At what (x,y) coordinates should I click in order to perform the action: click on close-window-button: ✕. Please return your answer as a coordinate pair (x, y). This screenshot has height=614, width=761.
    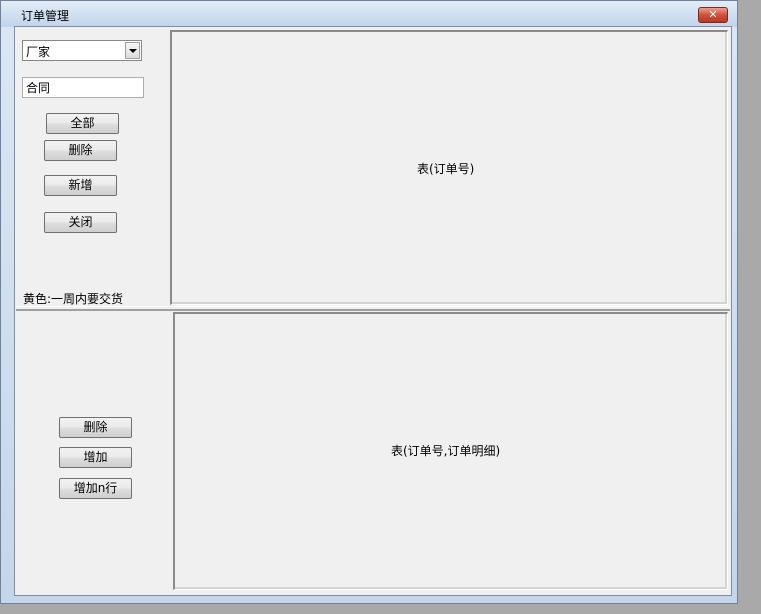
    Looking at the image, I should click on (713, 15).